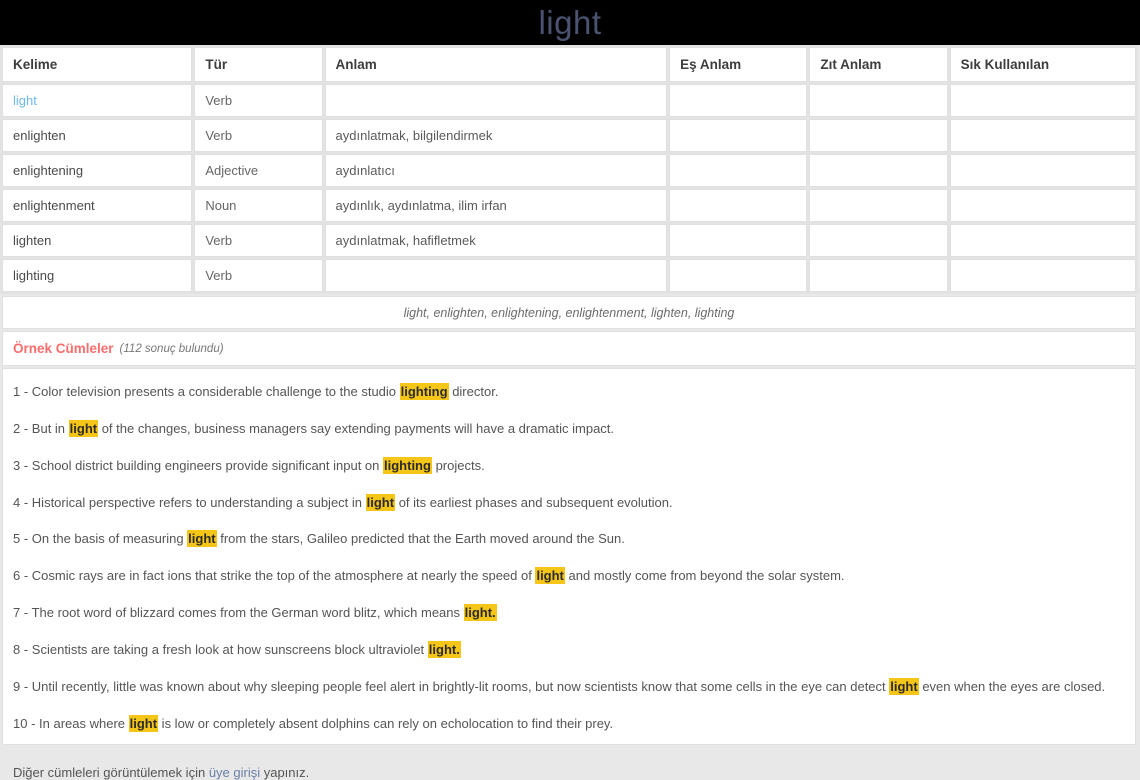 The height and width of the screenshot is (780, 1140). Describe the element at coordinates (111, 772) in the screenshot. I see `login-note-before: Diğer cümleleri görüntülemek için` at that location.